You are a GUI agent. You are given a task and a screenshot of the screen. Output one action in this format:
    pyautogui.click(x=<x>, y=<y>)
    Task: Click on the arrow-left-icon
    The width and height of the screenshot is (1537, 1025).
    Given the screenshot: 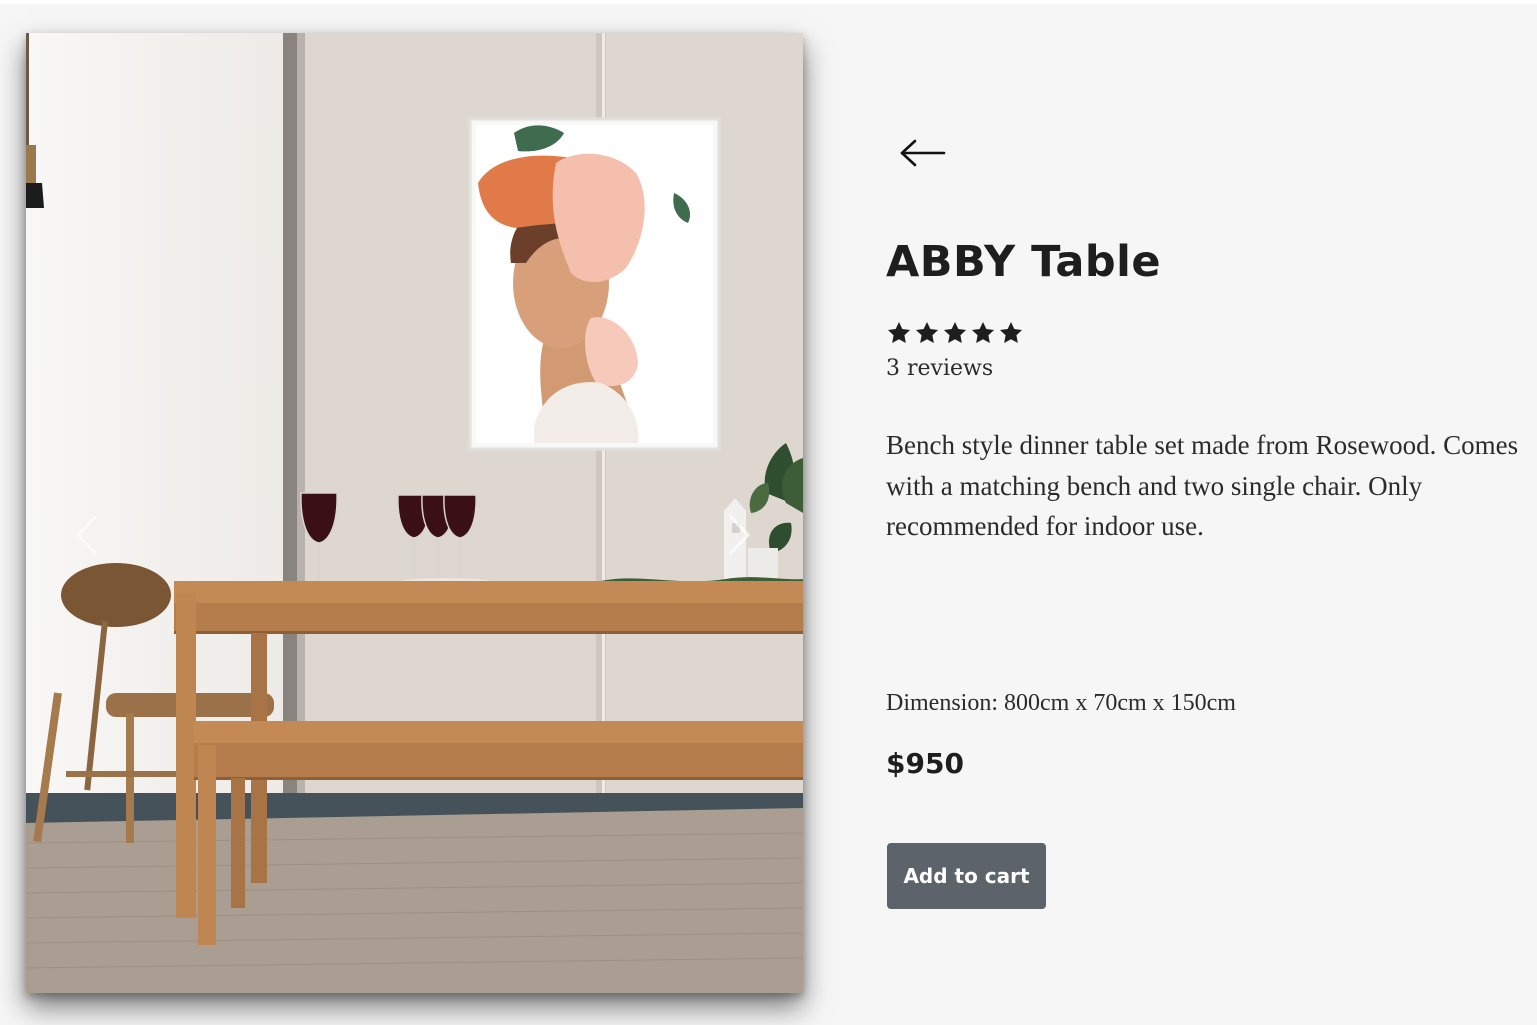 What is the action you would take?
    pyautogui.click(x=923, y=153)
    